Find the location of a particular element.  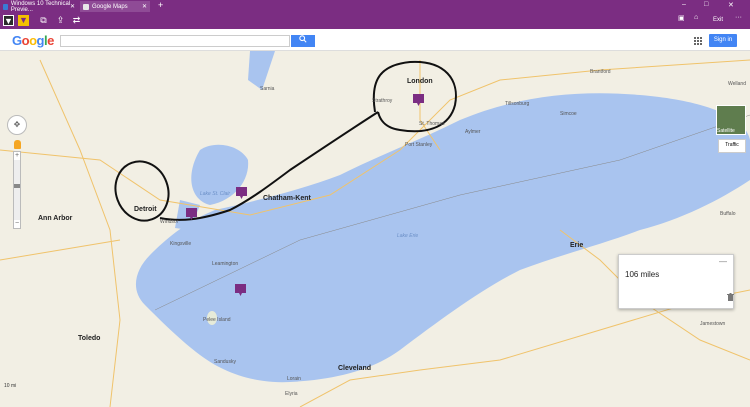

label-lake-erie: Lake Erie is located at coordinates (408, 236).